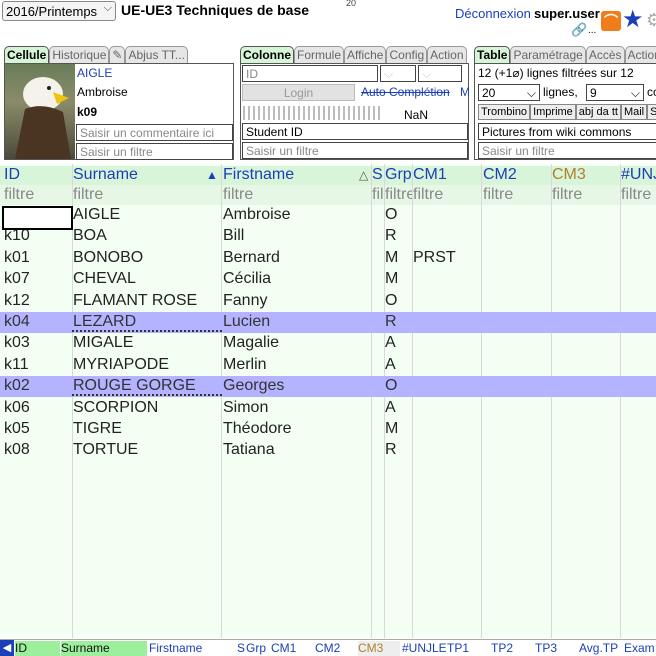 This screenshot has height=656, width=656. Describe the element at coordinates (297, 386) in the screenshot. I see `cell-firstname: Georges` at that location.